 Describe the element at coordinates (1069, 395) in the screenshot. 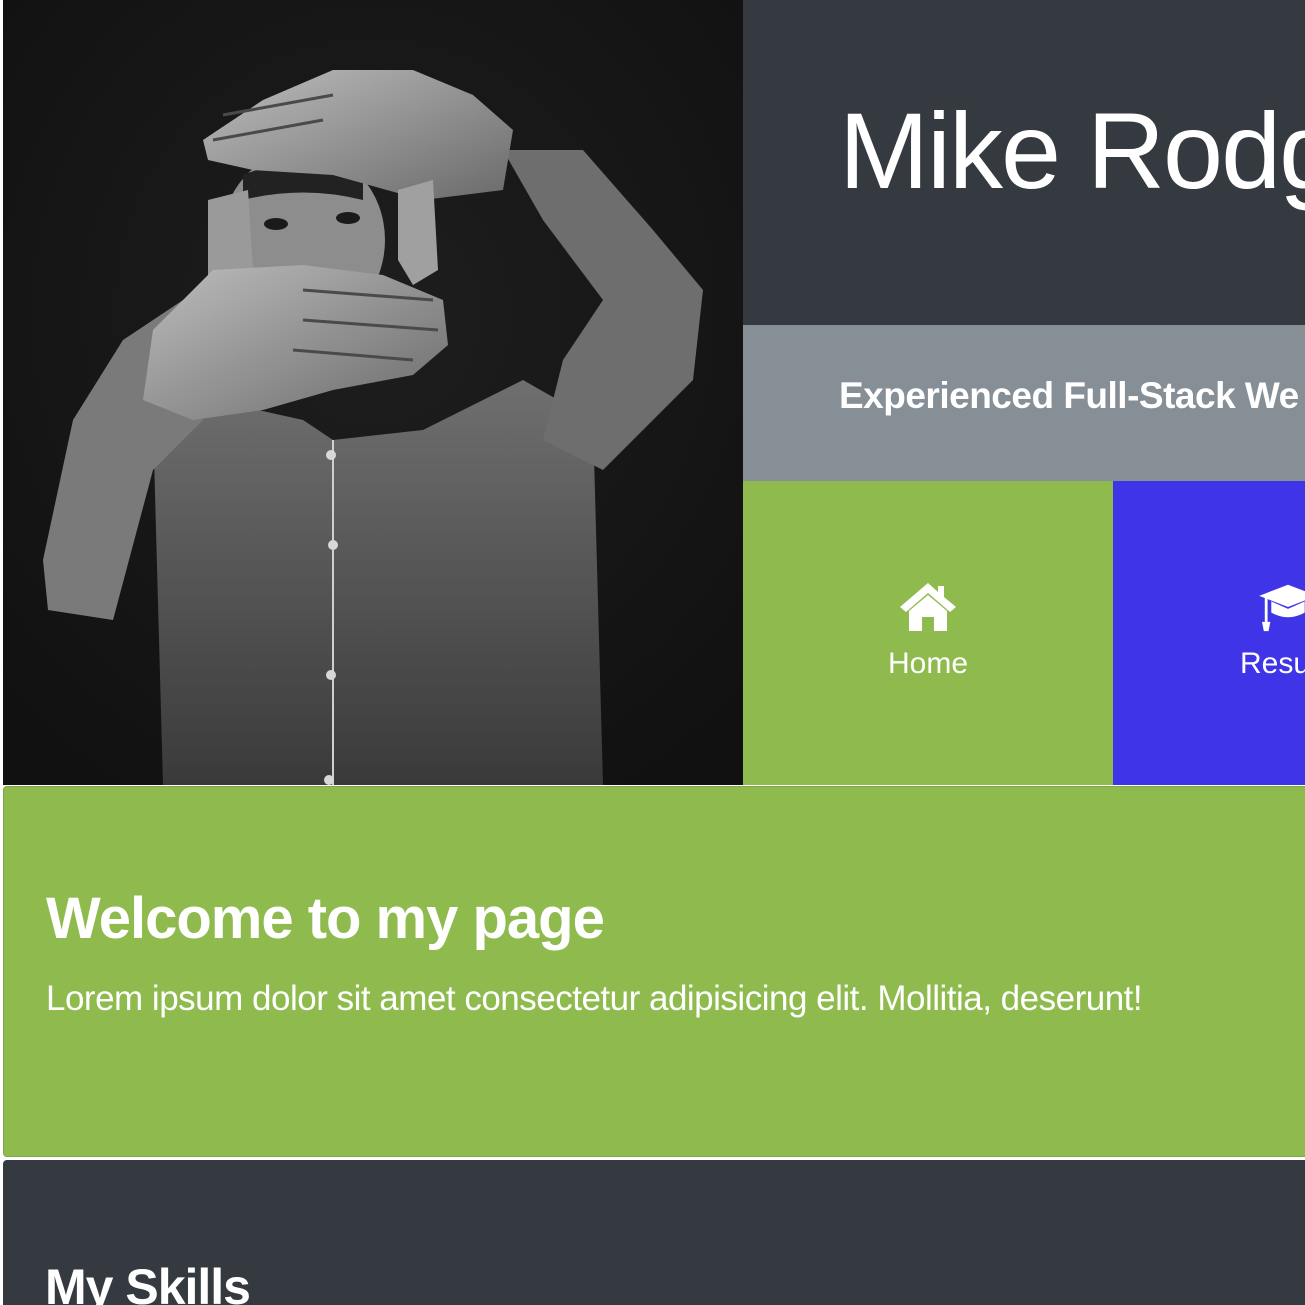

I see `tagline: Experienced Full-Stack We` at that location.